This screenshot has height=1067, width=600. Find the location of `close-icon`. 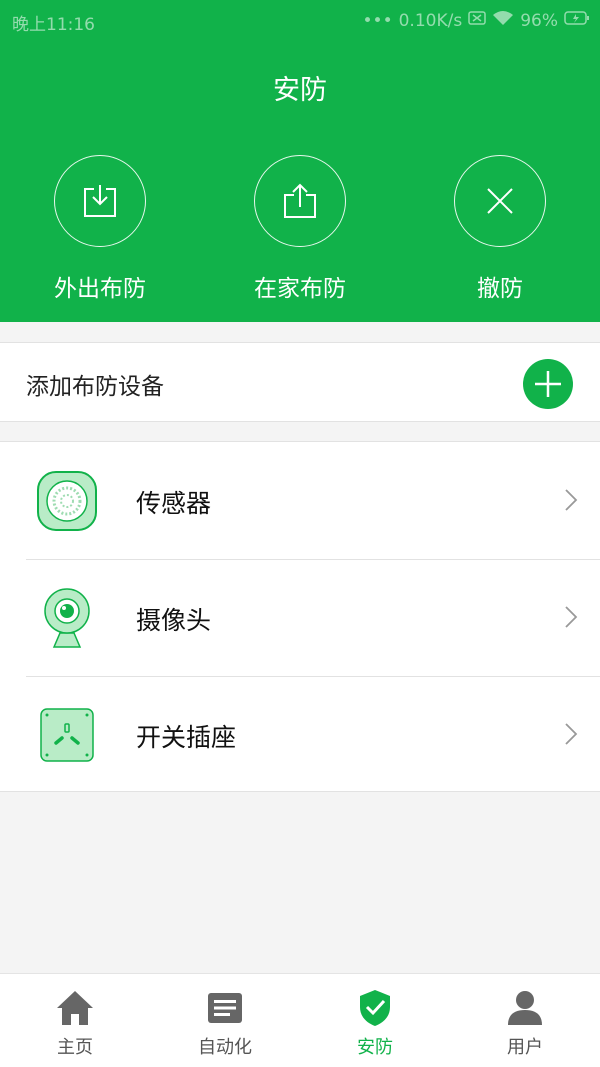

close-icon is located at coordinates (500, 201).